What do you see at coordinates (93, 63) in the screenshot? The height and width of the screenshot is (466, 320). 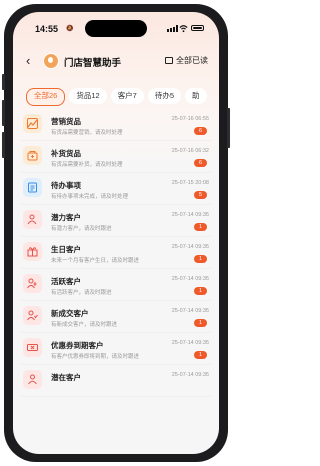 I see `page-title: 门店智慧助手` at bounding box center [93, 63].